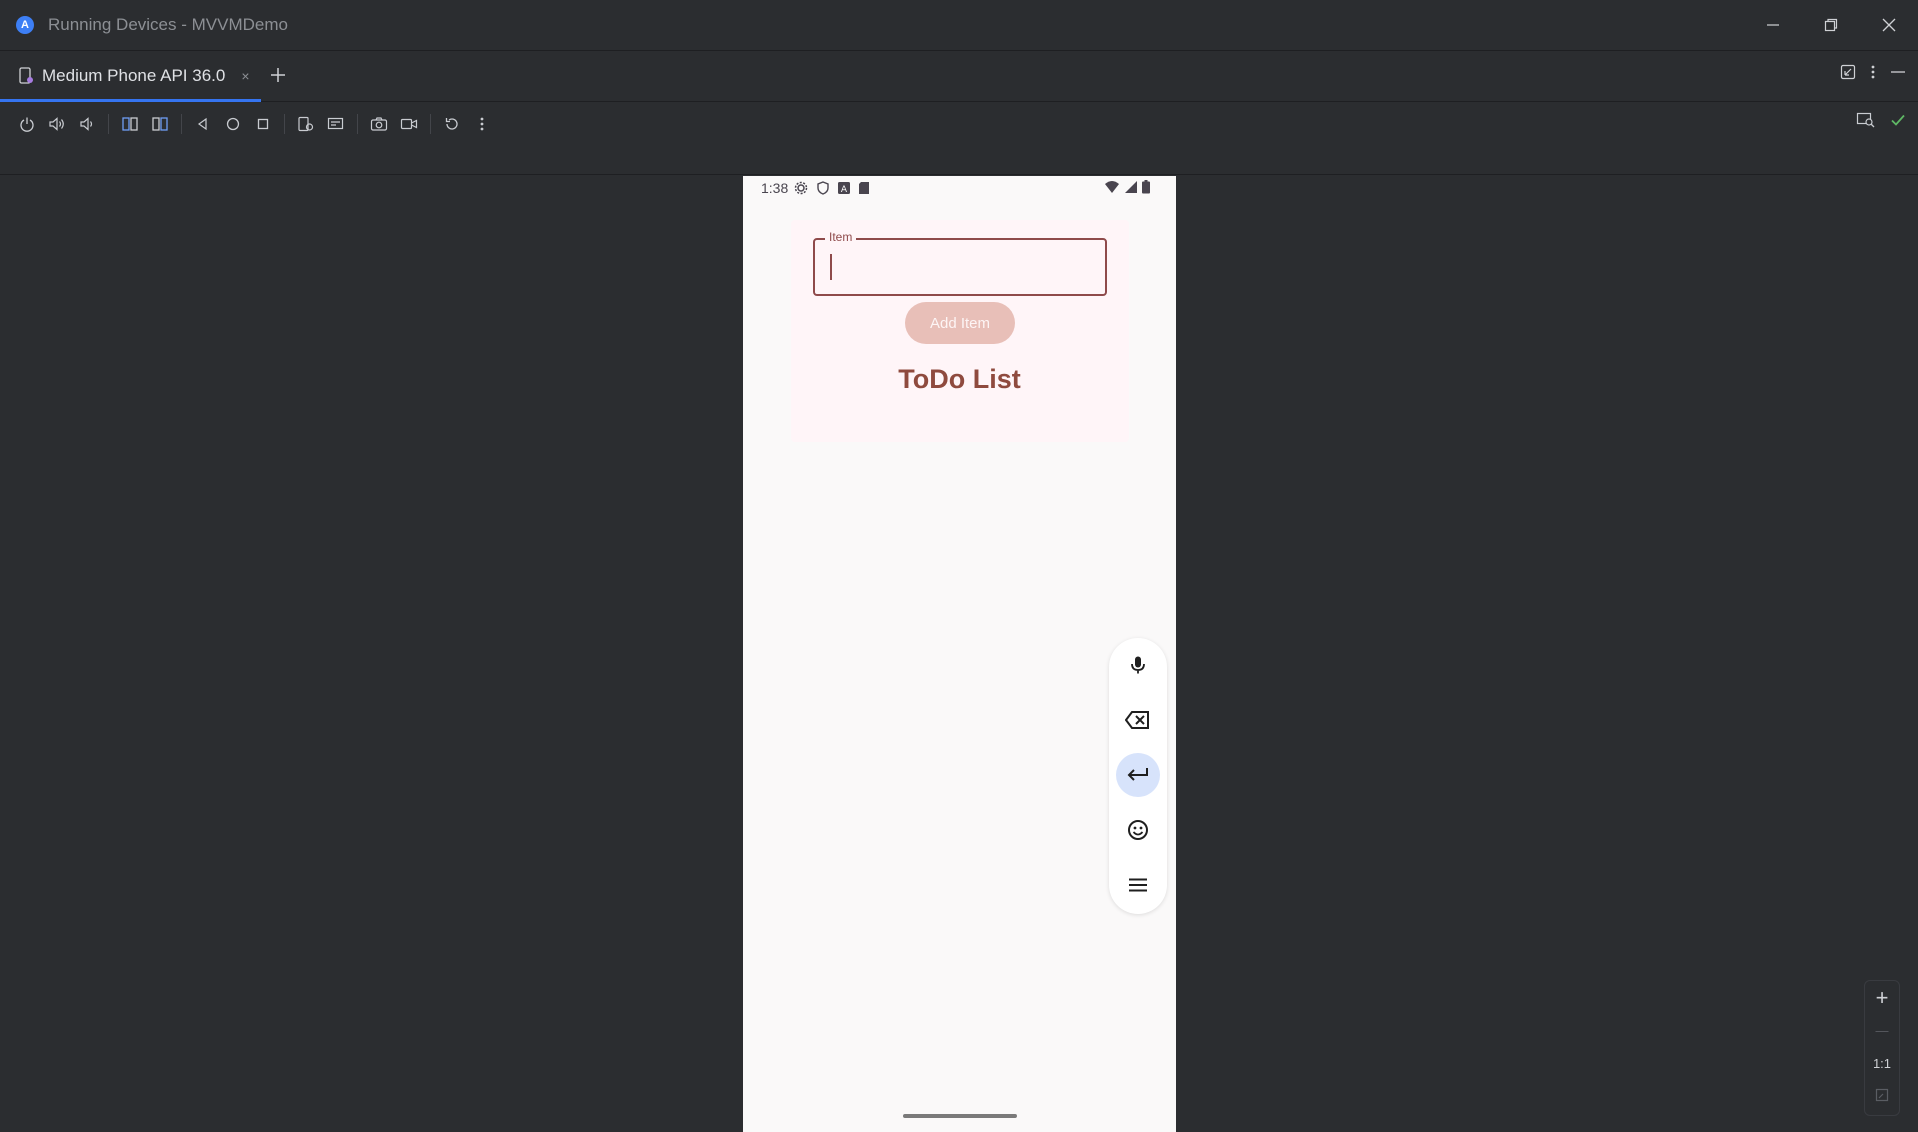  What do you see at coordinates (775, 188) in the screenshot?
I see `status-time: 1:38` at bounding box center [775, 188].